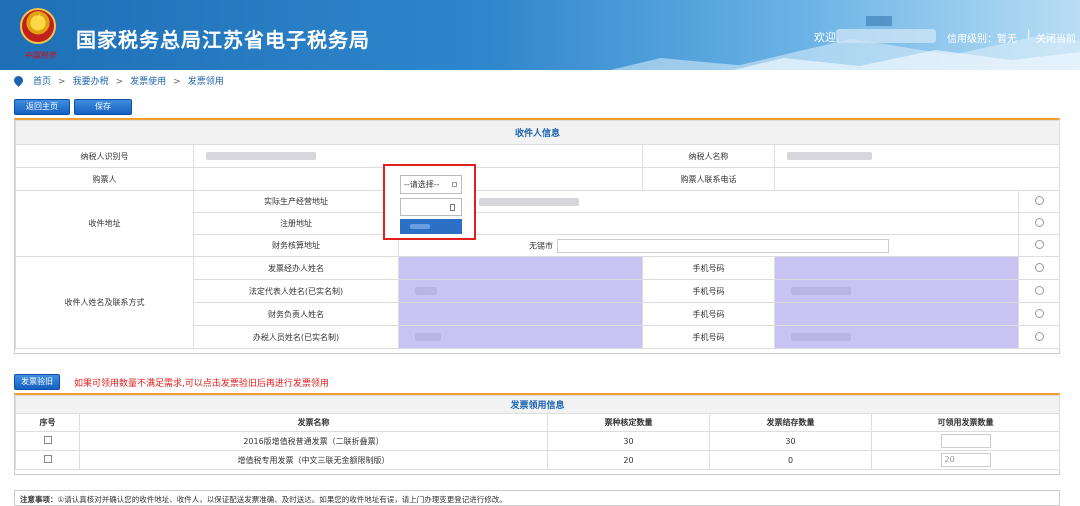 Image resolution: width=1080 pixels, height=506 pixels. I want to click on verify-note: 如果可领用数量不满足需求,可以点击发票验旧后再进行发票领用, so click(201, 384).